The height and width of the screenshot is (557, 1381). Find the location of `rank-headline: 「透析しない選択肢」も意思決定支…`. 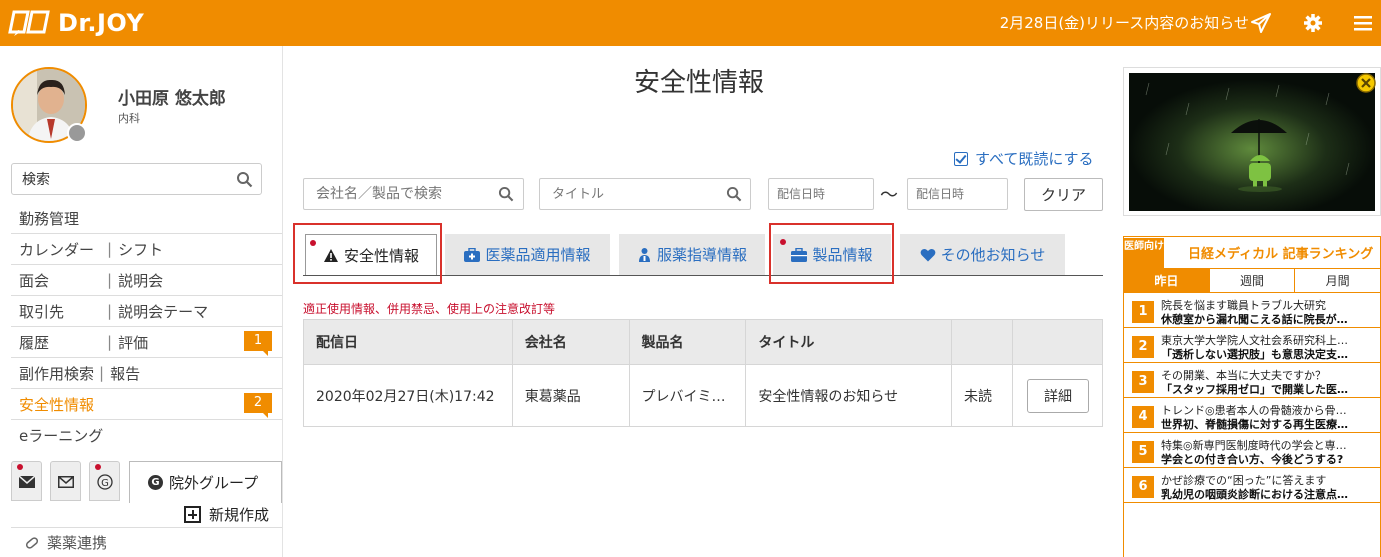

rank-headline: 「透析しない選択肢」も意思決定支… is located at coordinates (1254, 354).